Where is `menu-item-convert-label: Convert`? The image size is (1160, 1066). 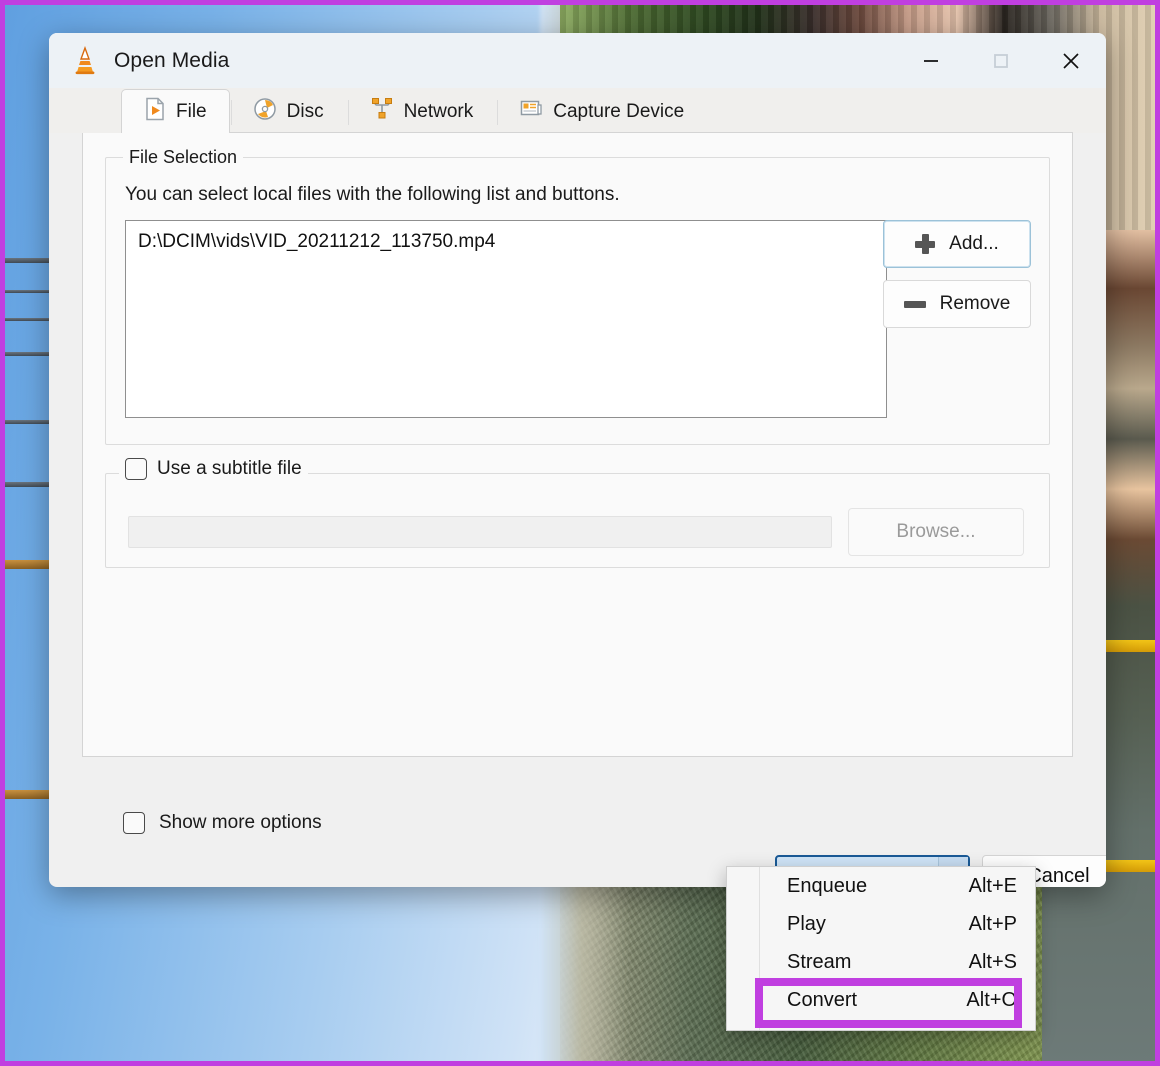
menu-item-convert-label: Convert is located at coordinates (822, 999).